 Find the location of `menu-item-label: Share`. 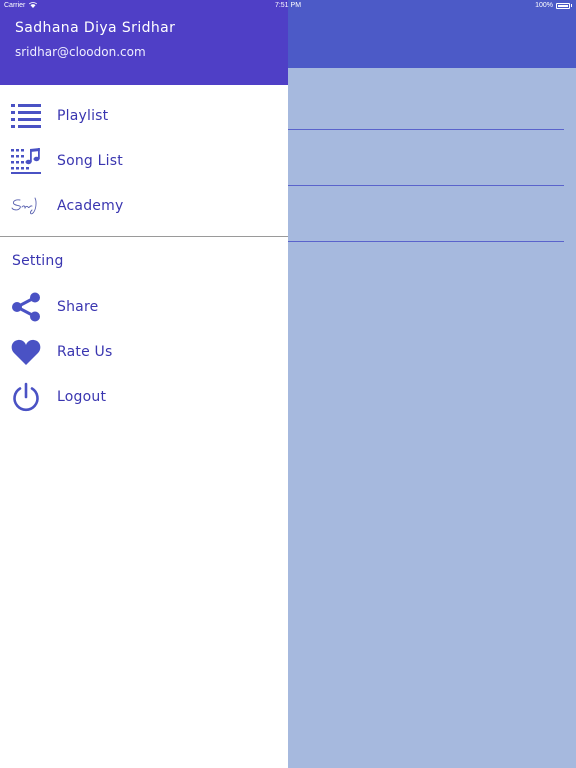

menu-item-label: Share is located at coordinates (78, 307).